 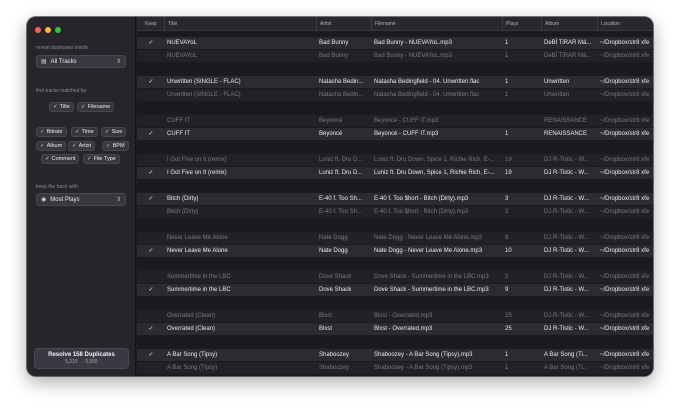 What do you see at coordinates (170, 24) in the screenshot?
I see `column-header-title: Title` at bounding box center [170, 24].